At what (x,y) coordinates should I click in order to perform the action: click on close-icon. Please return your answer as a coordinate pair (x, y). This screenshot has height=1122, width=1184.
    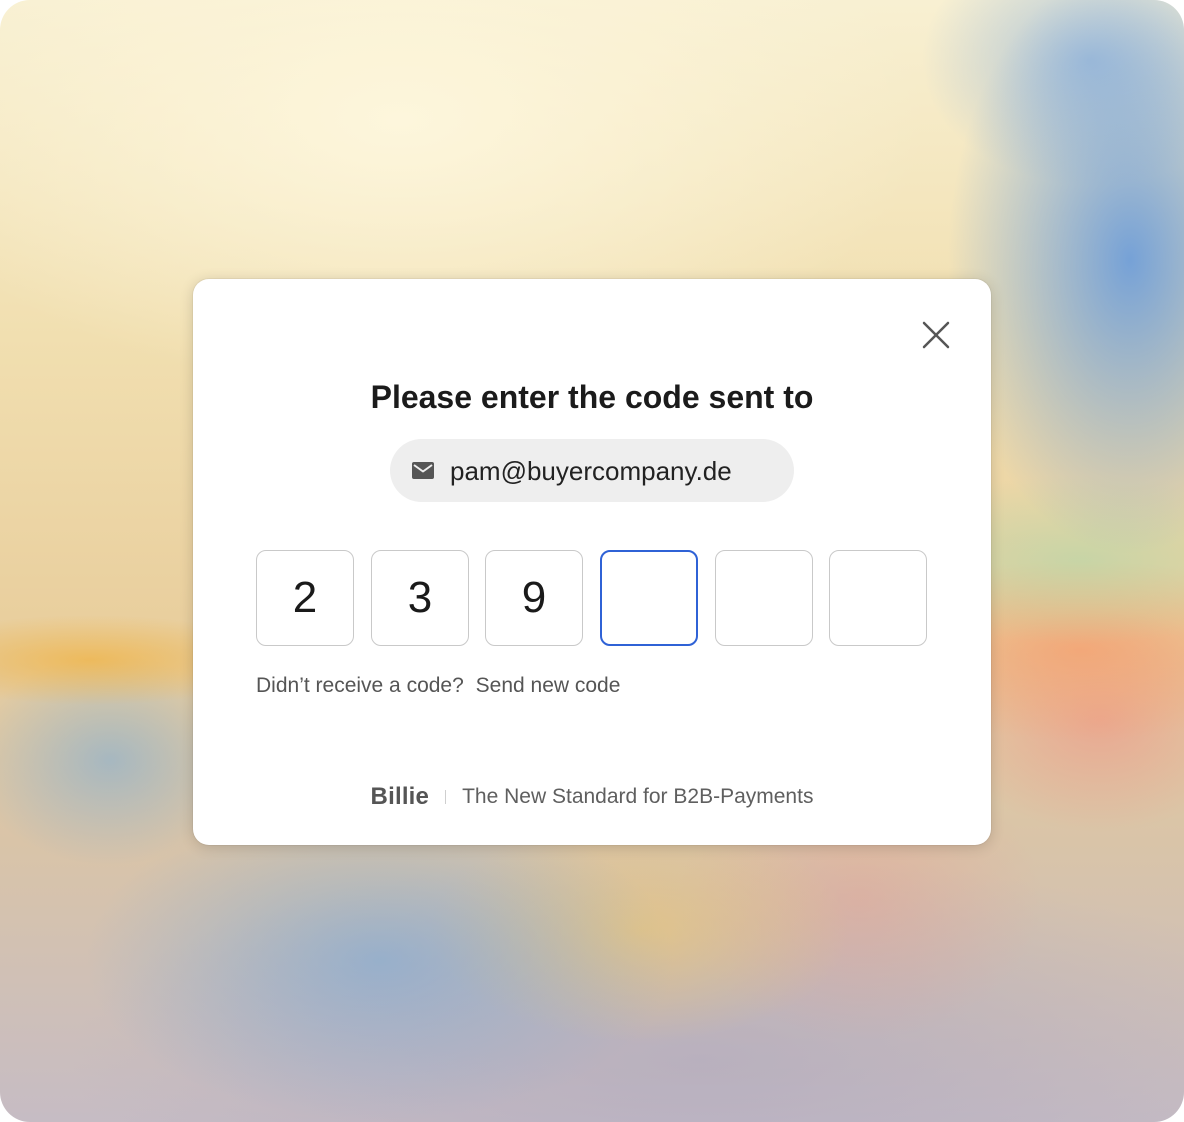
    Looking at the image, I should click on (936, 335).